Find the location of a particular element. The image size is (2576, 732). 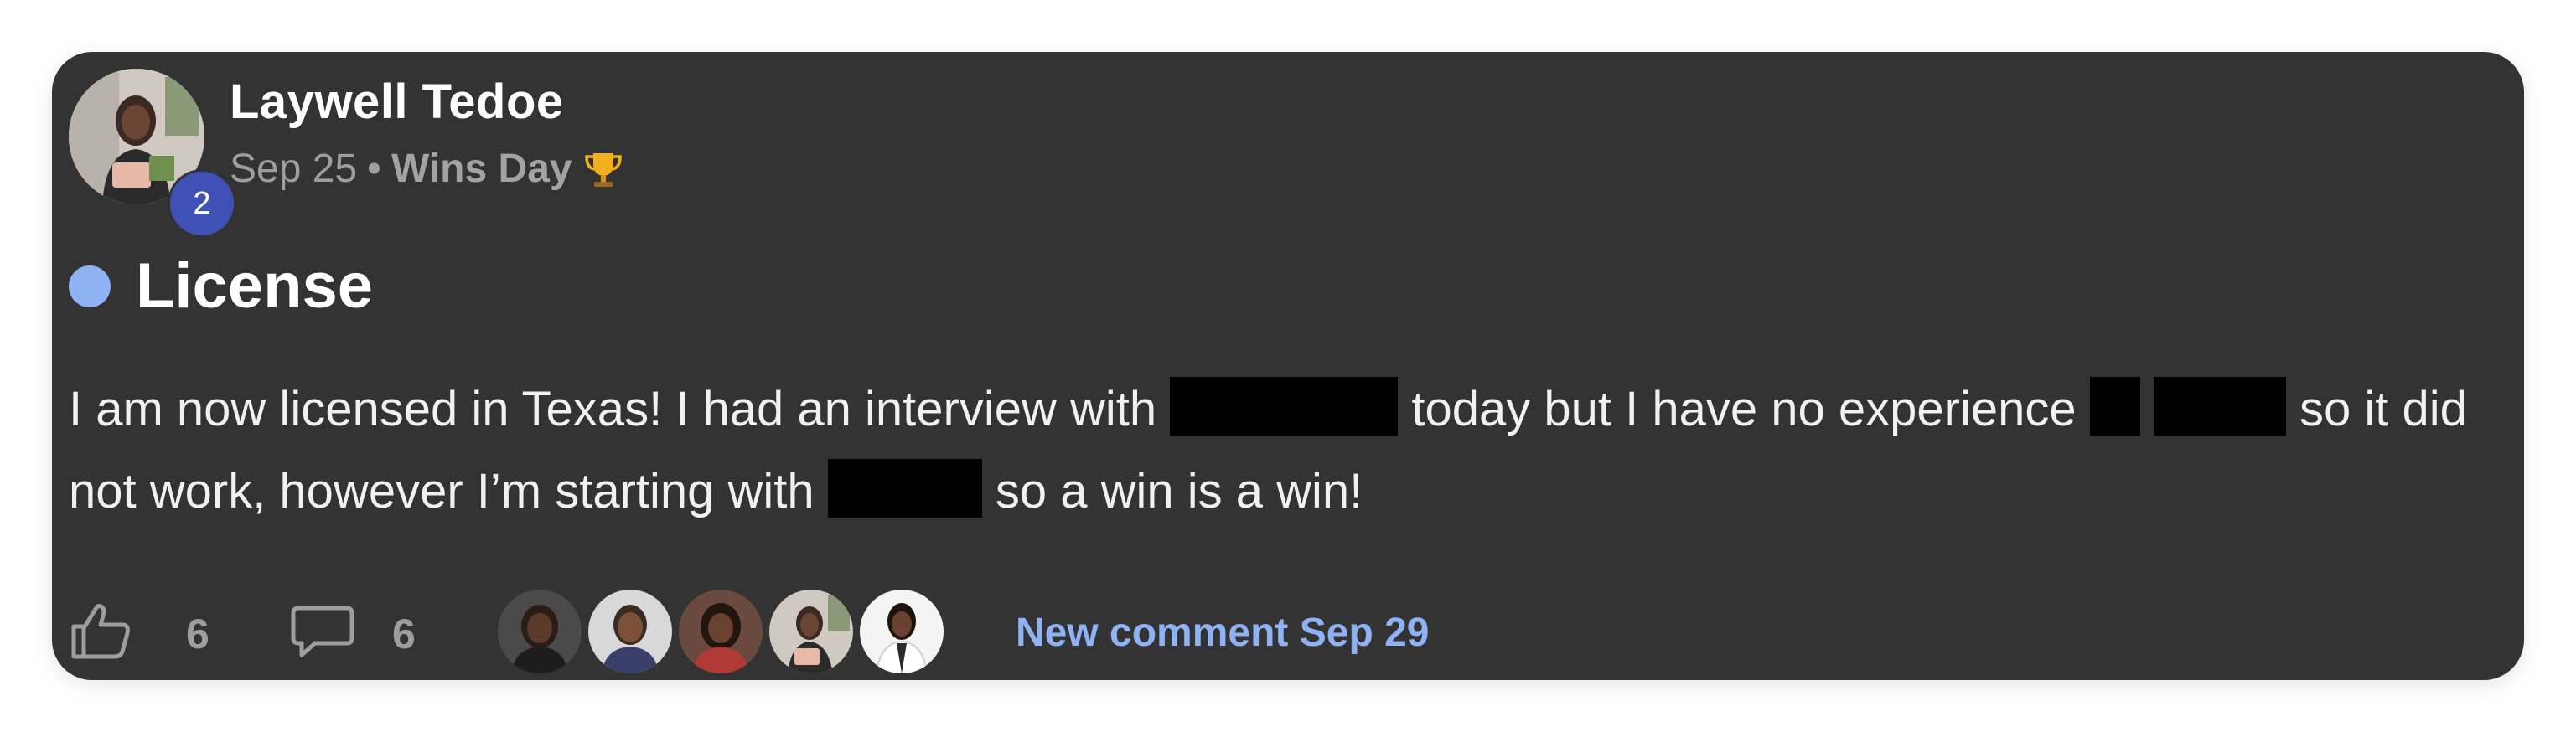

post-title: License is located at coordinates (254, 286).